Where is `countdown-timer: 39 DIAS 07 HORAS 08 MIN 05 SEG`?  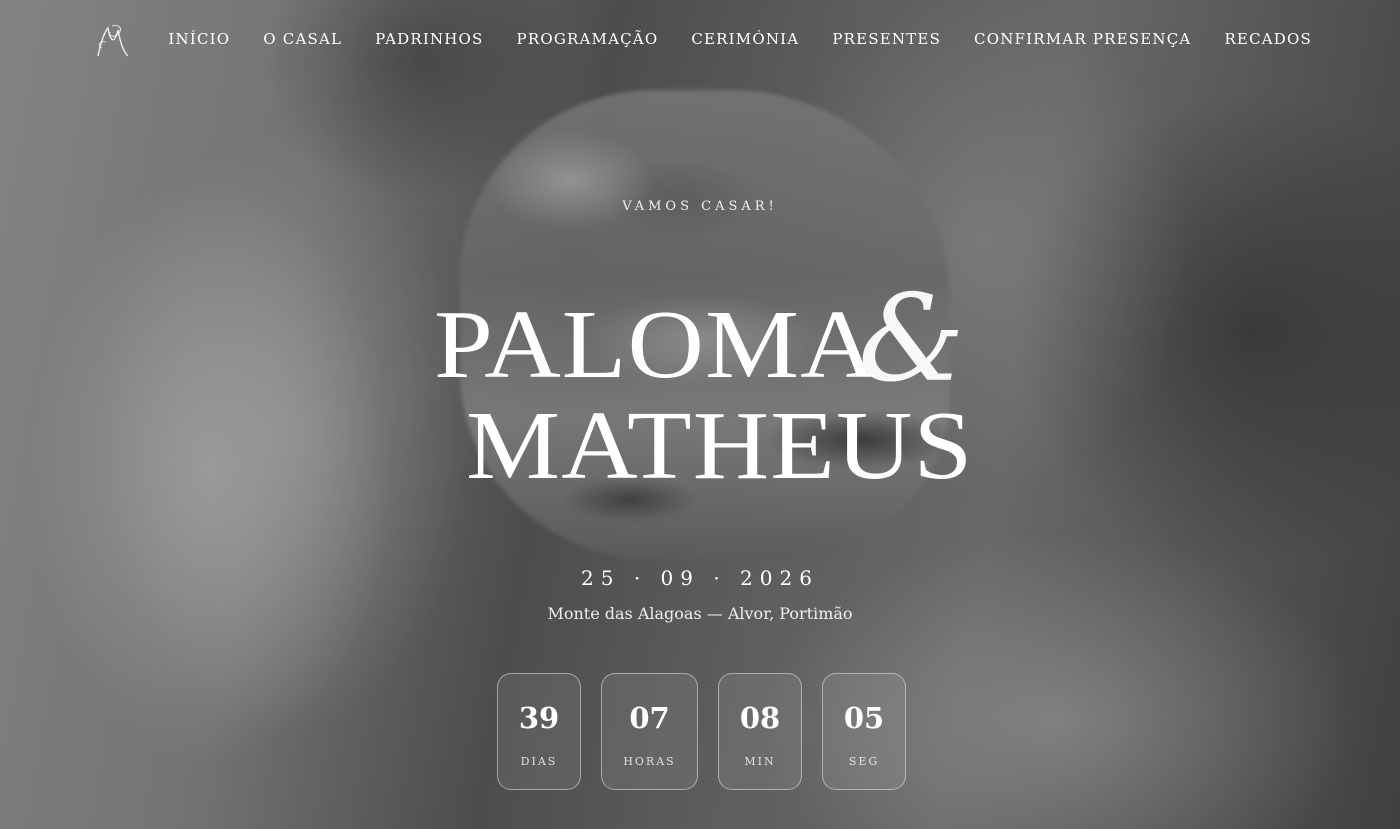
countdown-timer: 39 DIAS 07 HORAS 08 MIN 05 SEG is located at coordinates (701, 731).